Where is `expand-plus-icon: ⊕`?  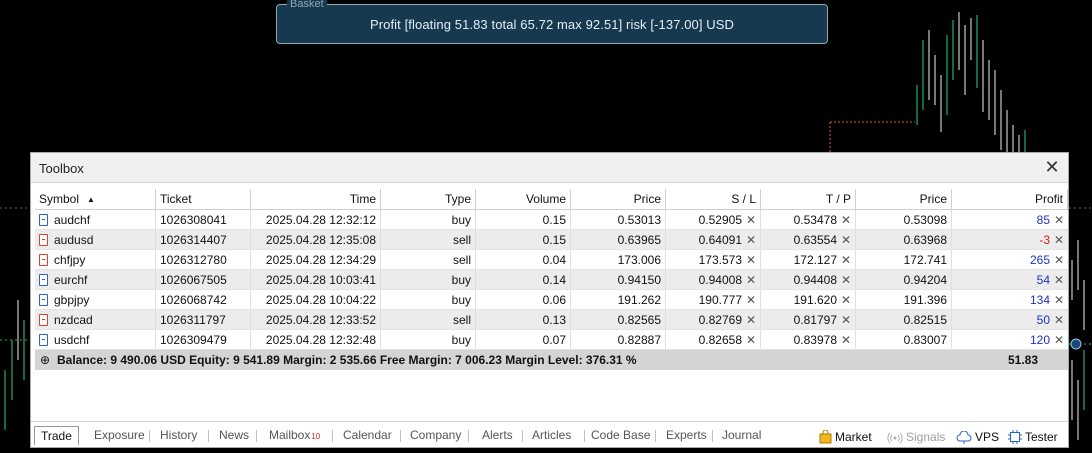 expand-plus-icon: ⊕ is located at coordinates (43, 360).